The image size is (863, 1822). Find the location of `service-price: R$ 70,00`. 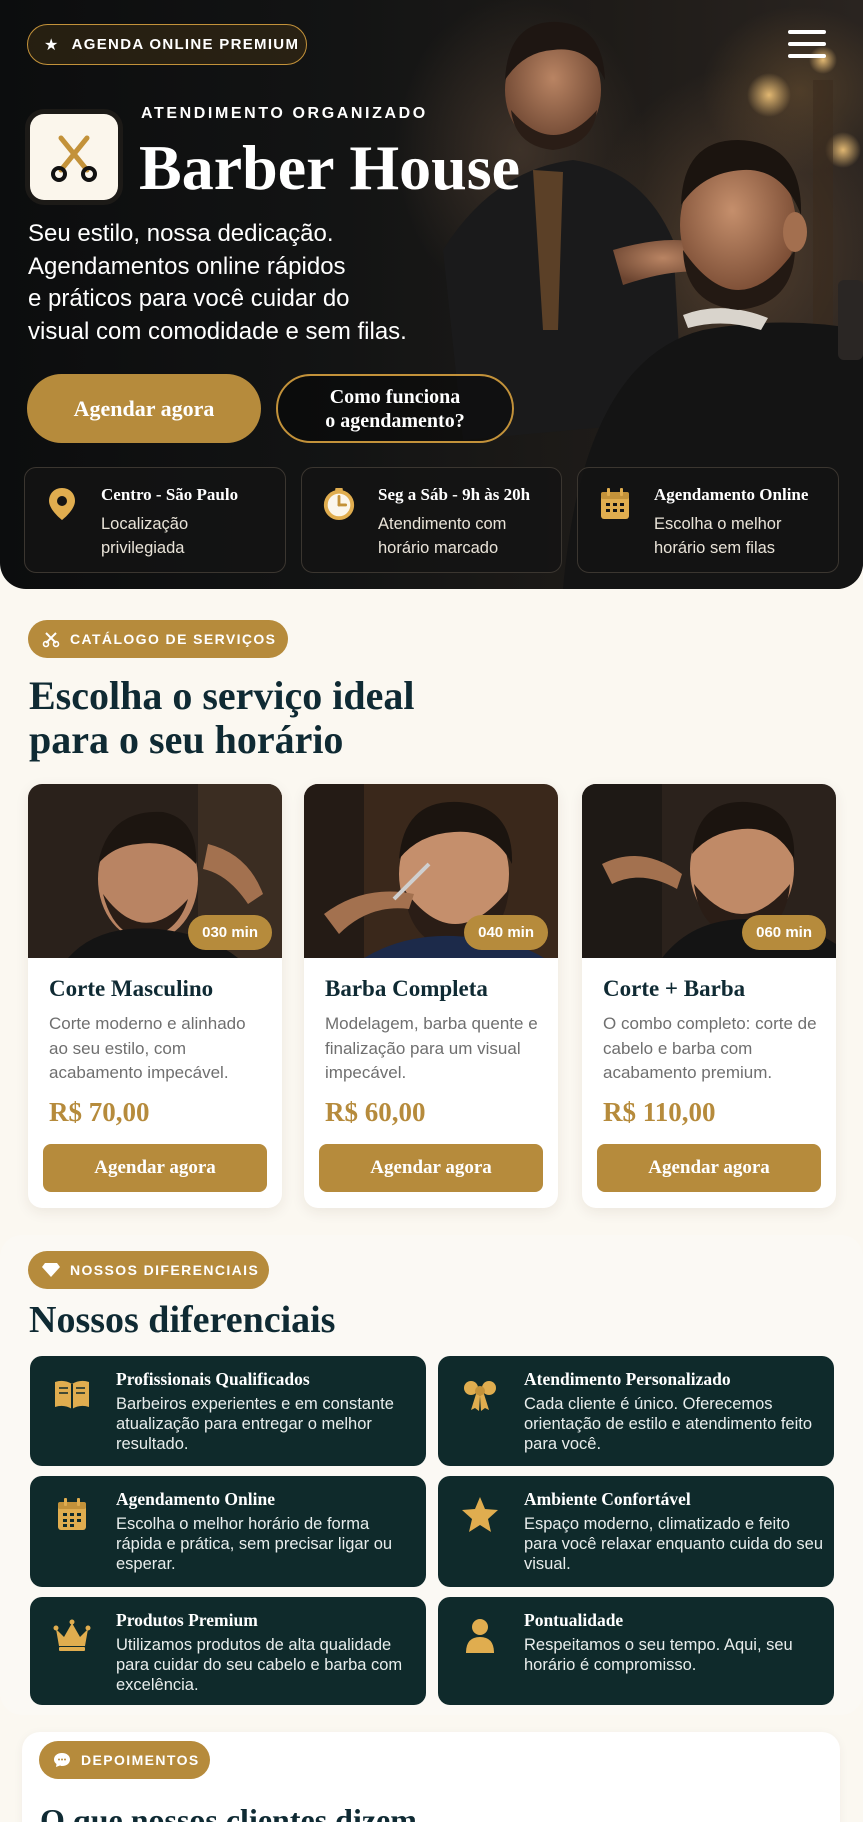

service-price: R$ 70,00 is located at coordinates (99, 1112).